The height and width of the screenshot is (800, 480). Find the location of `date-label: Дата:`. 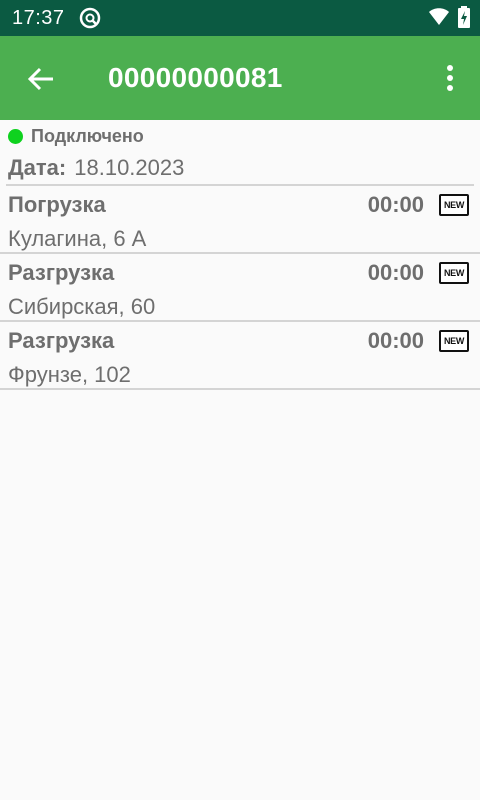

date-label: Дата: is located at coordinates (37, 167).